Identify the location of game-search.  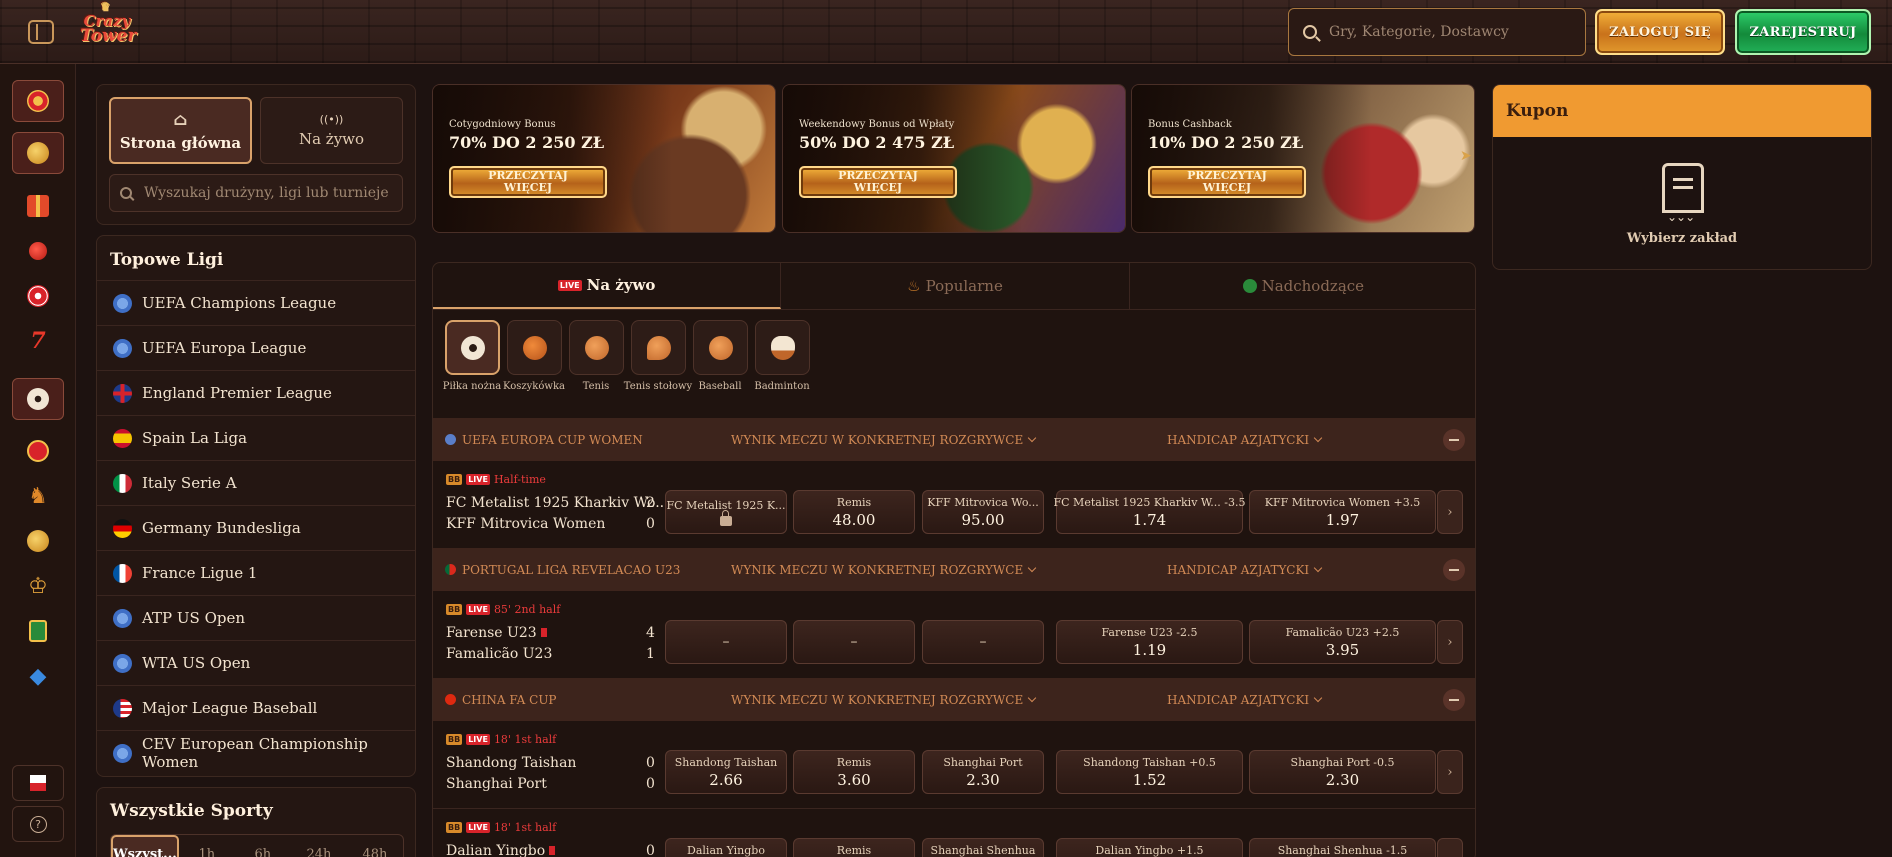
(1437, 32).